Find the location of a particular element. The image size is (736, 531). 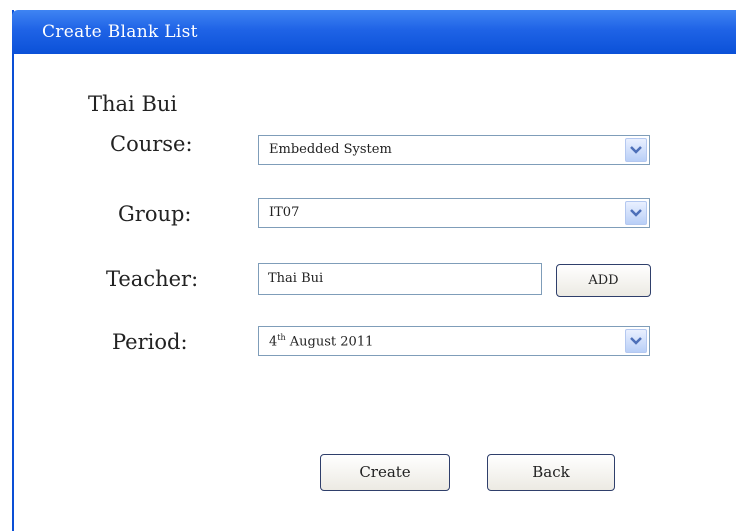

period-value: 4th August 2011 is located at coordinates (321, 341).